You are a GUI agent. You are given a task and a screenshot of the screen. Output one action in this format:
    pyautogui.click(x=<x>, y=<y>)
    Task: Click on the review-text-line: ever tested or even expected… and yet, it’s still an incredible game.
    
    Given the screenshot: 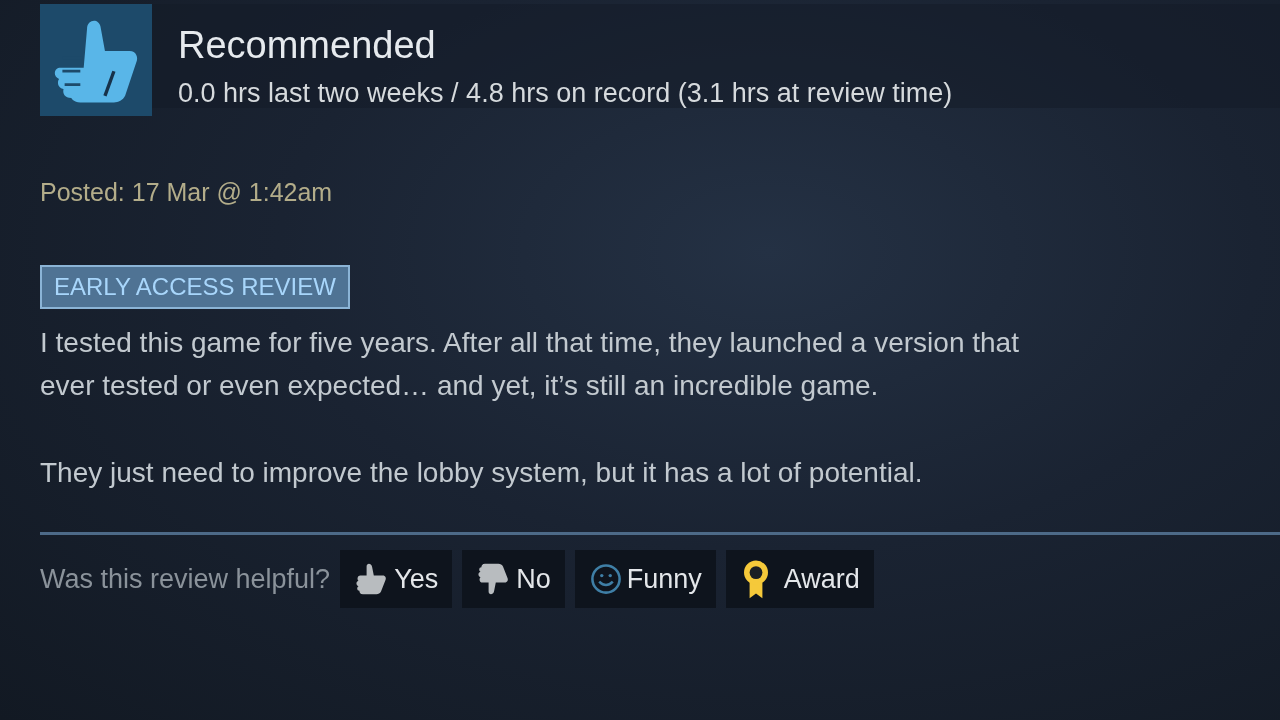 What is the action you would take?
    pyautogui.click(x=460, y=386)
    